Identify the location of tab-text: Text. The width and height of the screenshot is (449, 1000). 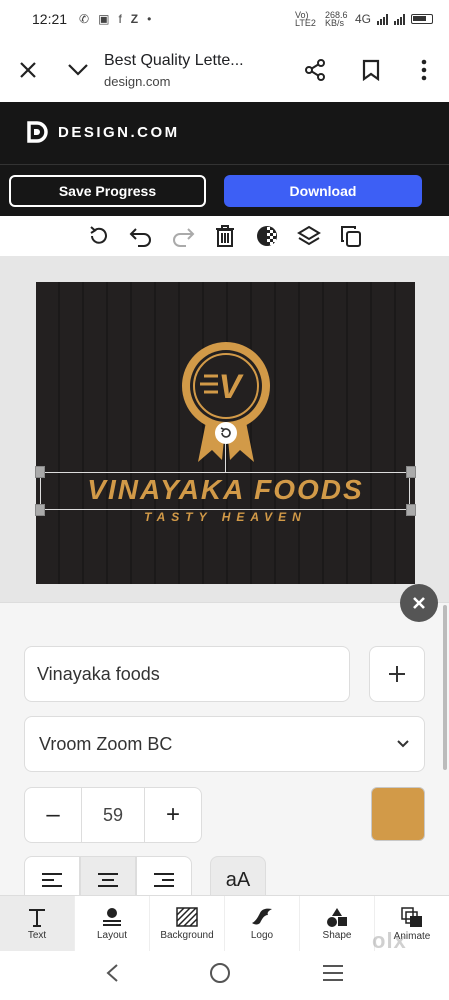
(37, 923).